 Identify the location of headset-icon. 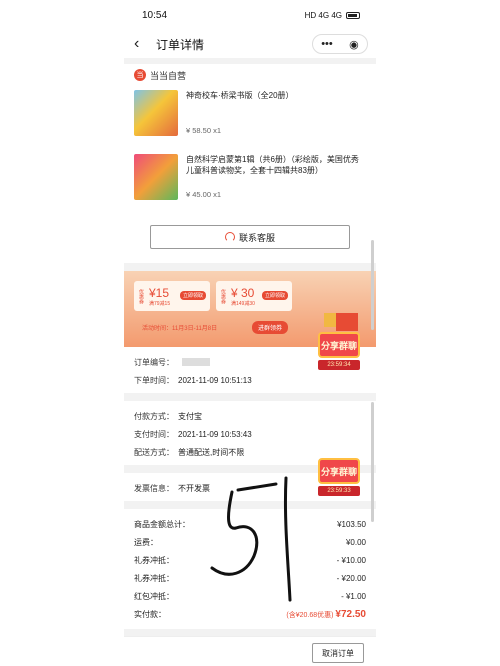
(229, 237).